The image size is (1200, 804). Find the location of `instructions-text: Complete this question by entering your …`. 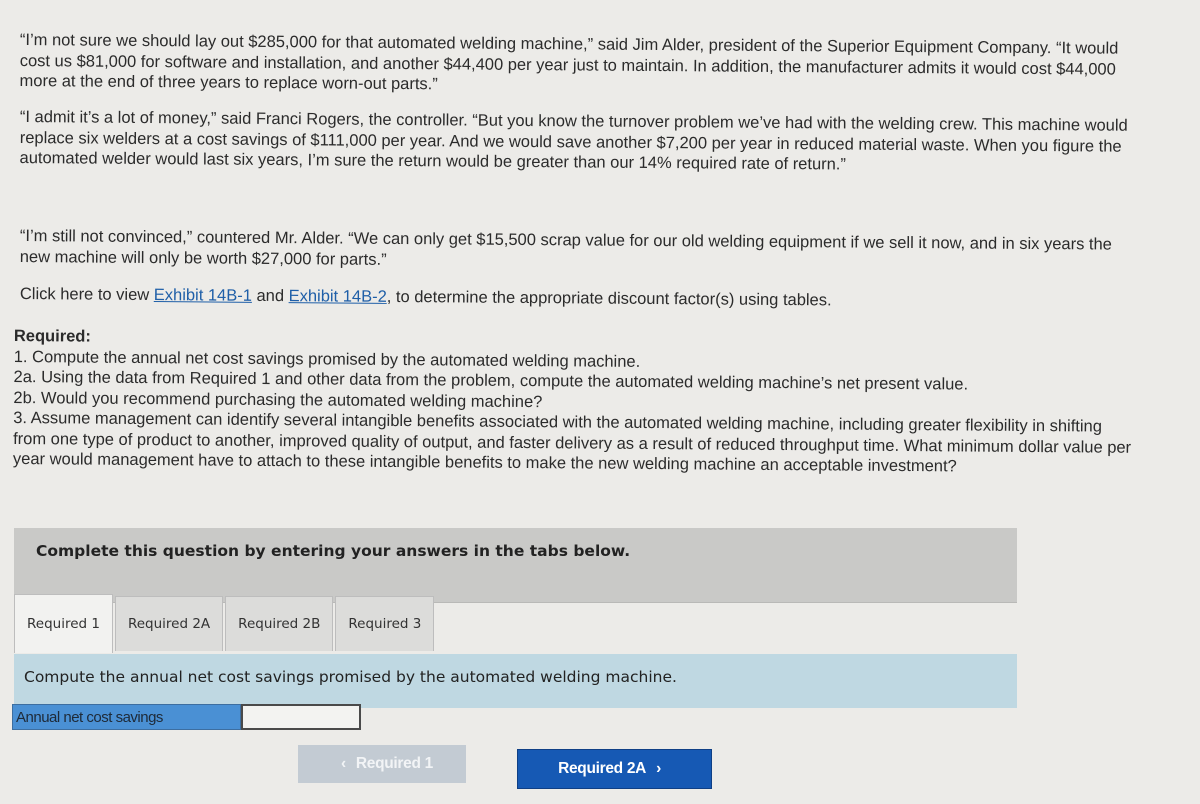

instructions-text: Complete this question by entering your … is located at coordinates (333, 551).